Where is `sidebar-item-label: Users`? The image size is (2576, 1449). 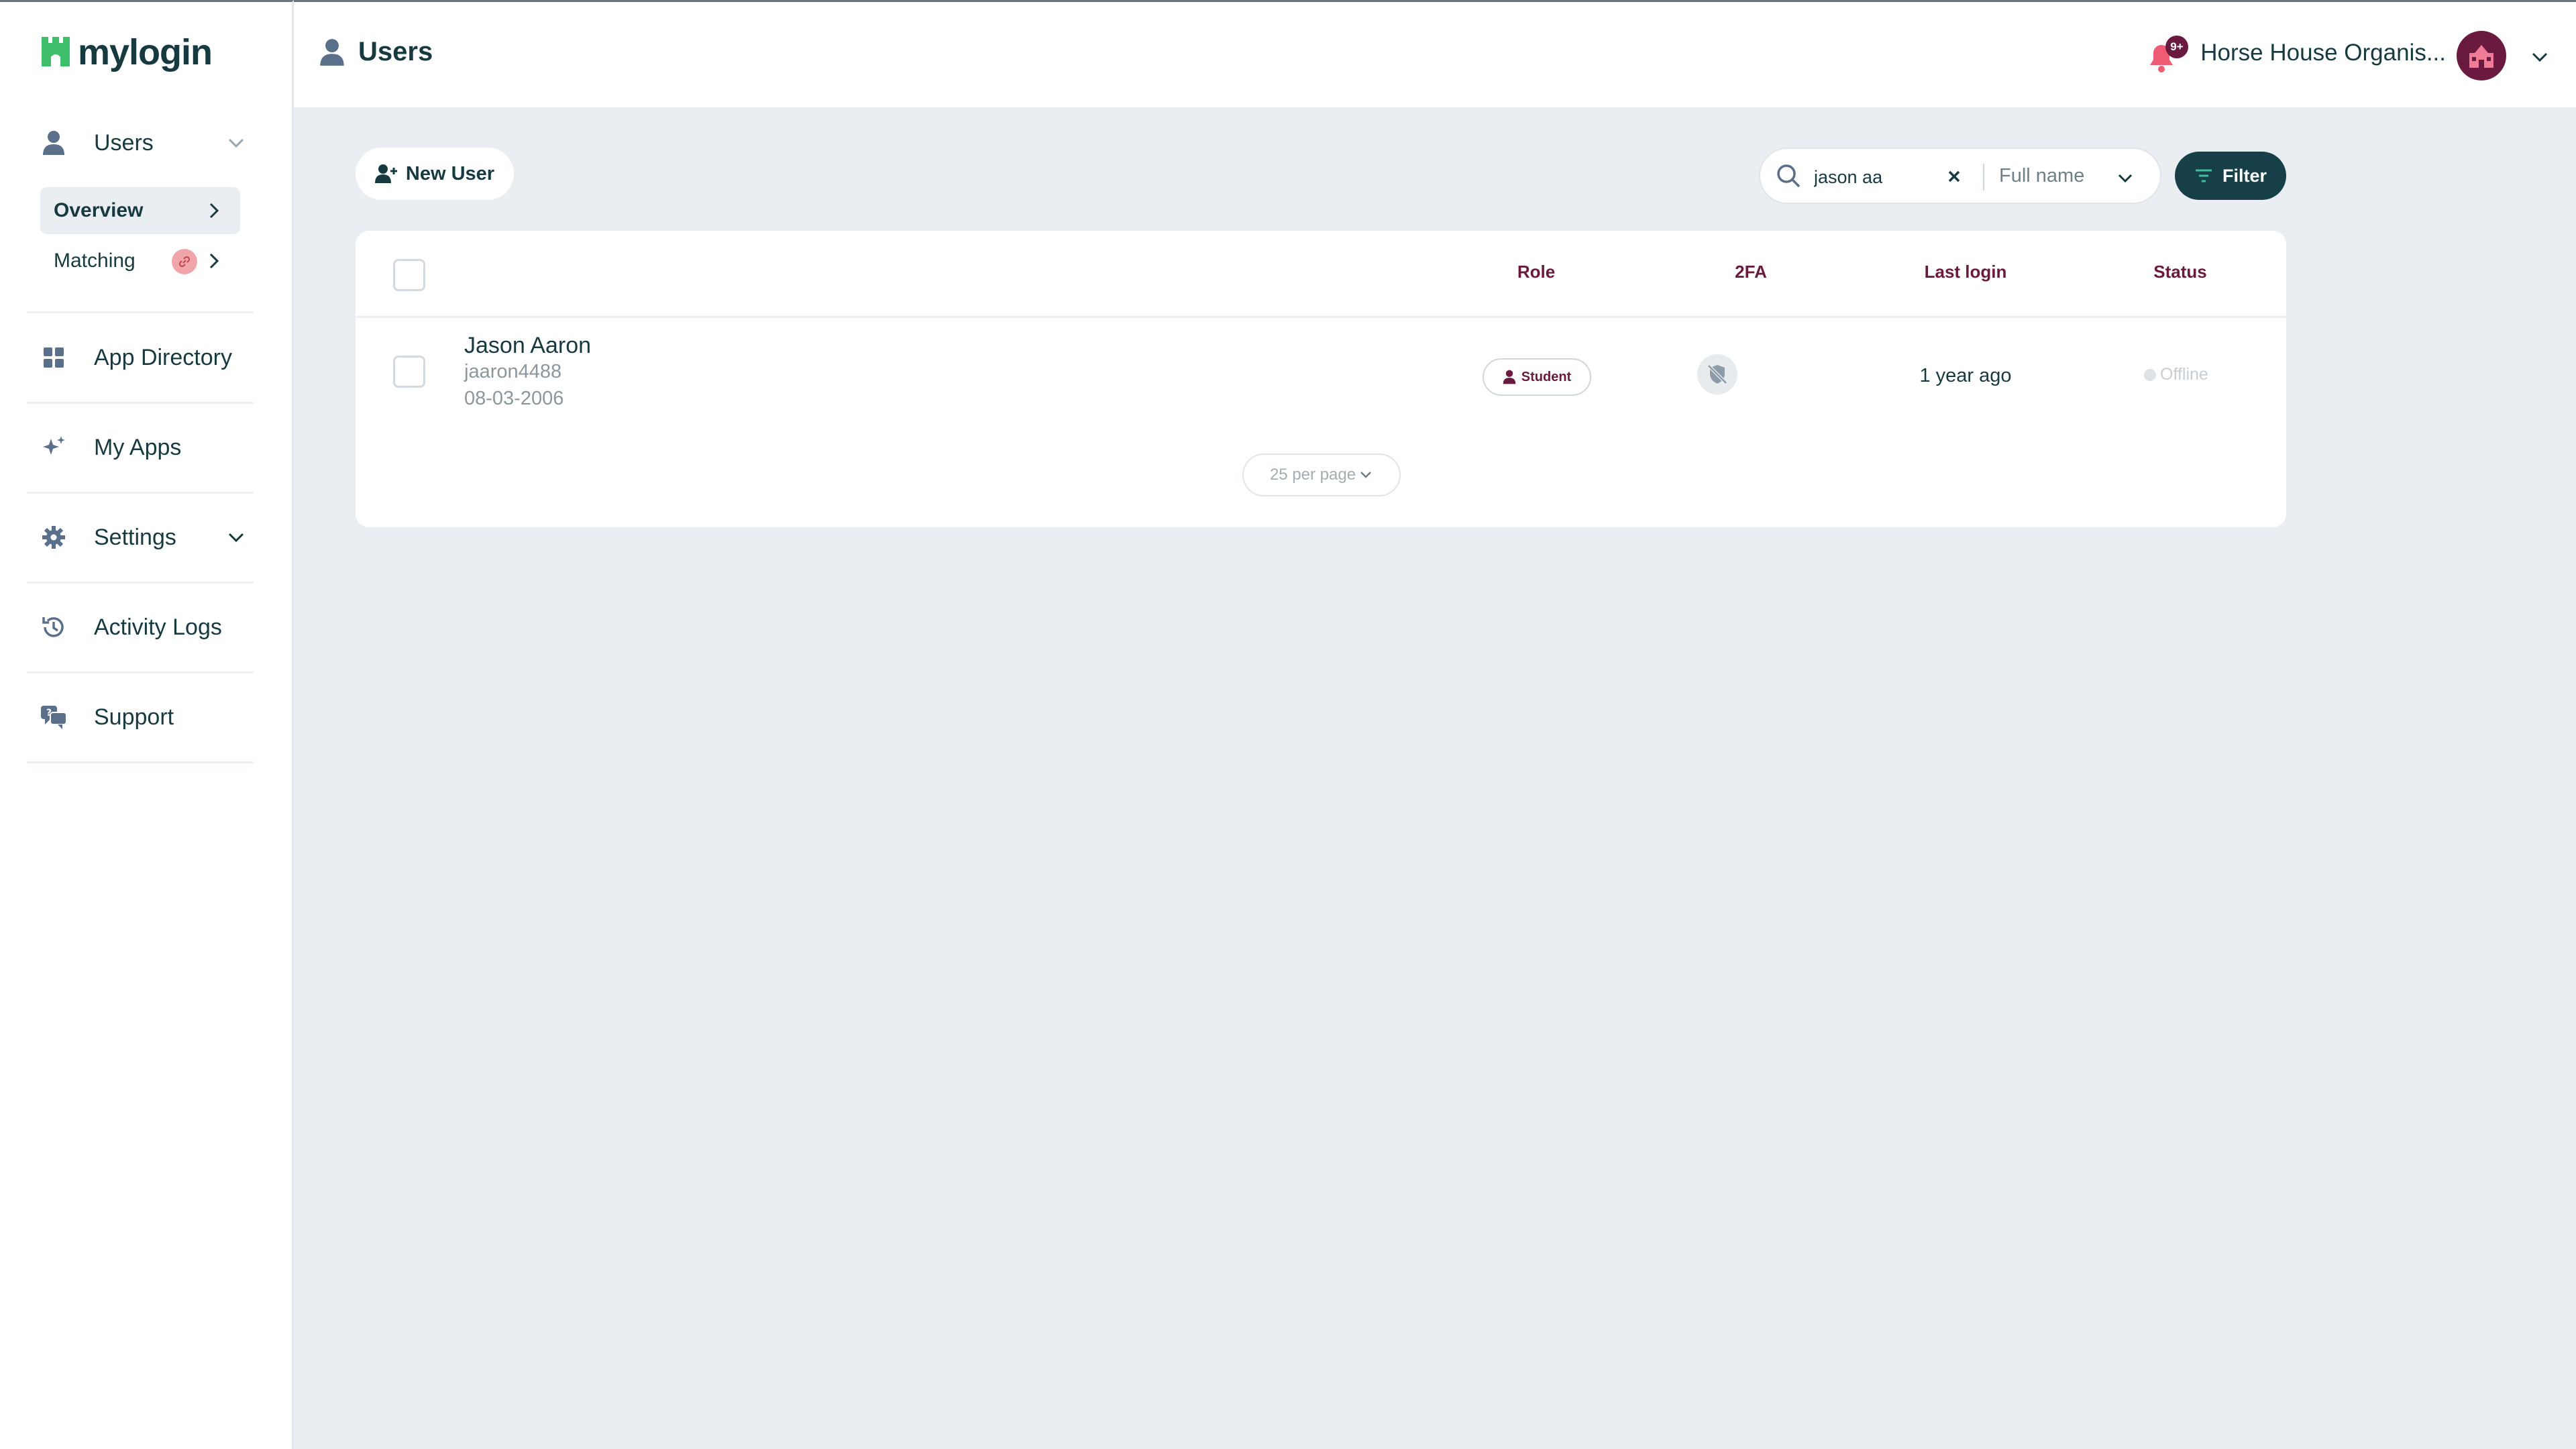
sidebar-item-label: Users is located at coordinates (124, 142).